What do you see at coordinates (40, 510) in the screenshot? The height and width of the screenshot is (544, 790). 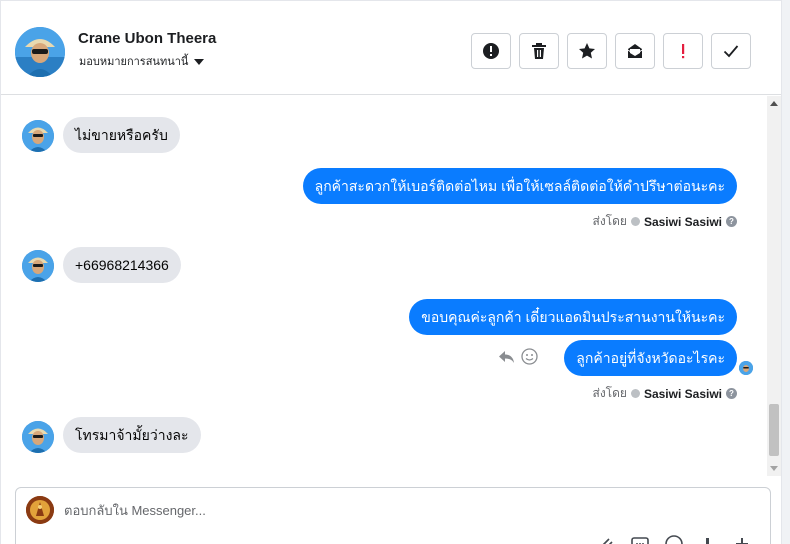 I see `page-avatar` at bounding box center [40, 510].